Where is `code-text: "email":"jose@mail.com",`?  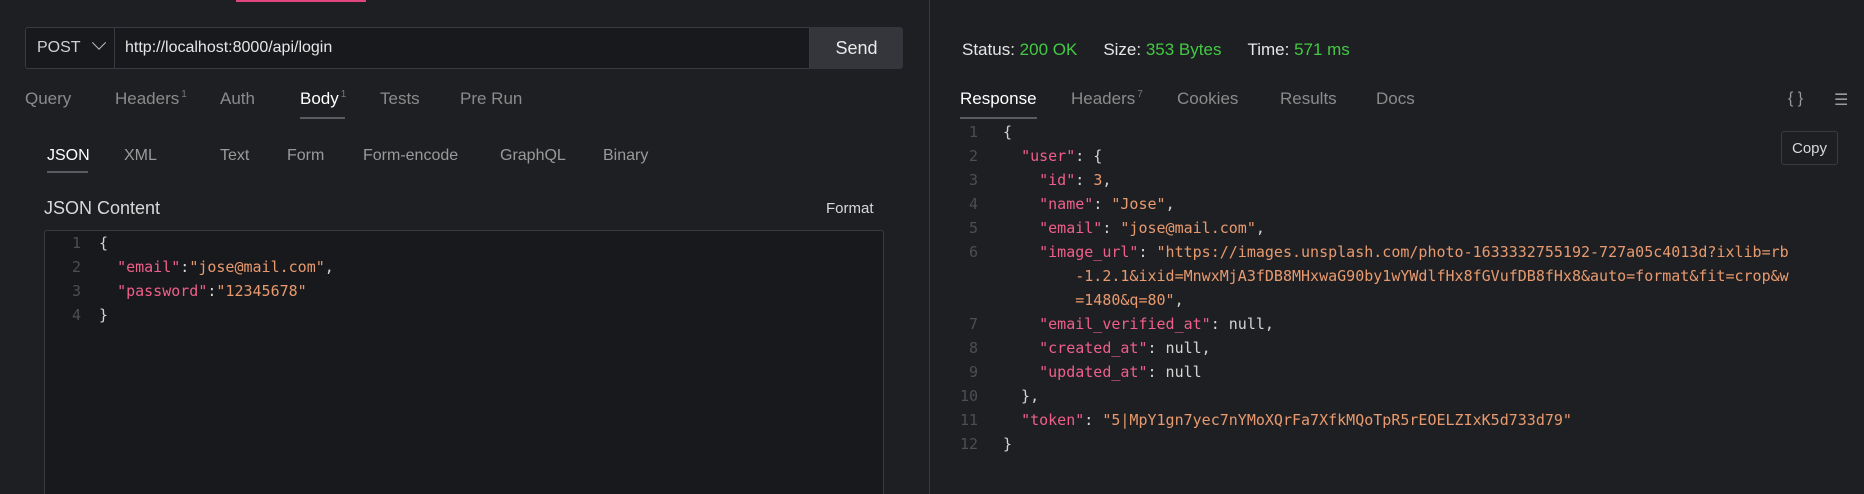
code-text: "email":"jose@mail.com", is located at coordinates (207, 267).